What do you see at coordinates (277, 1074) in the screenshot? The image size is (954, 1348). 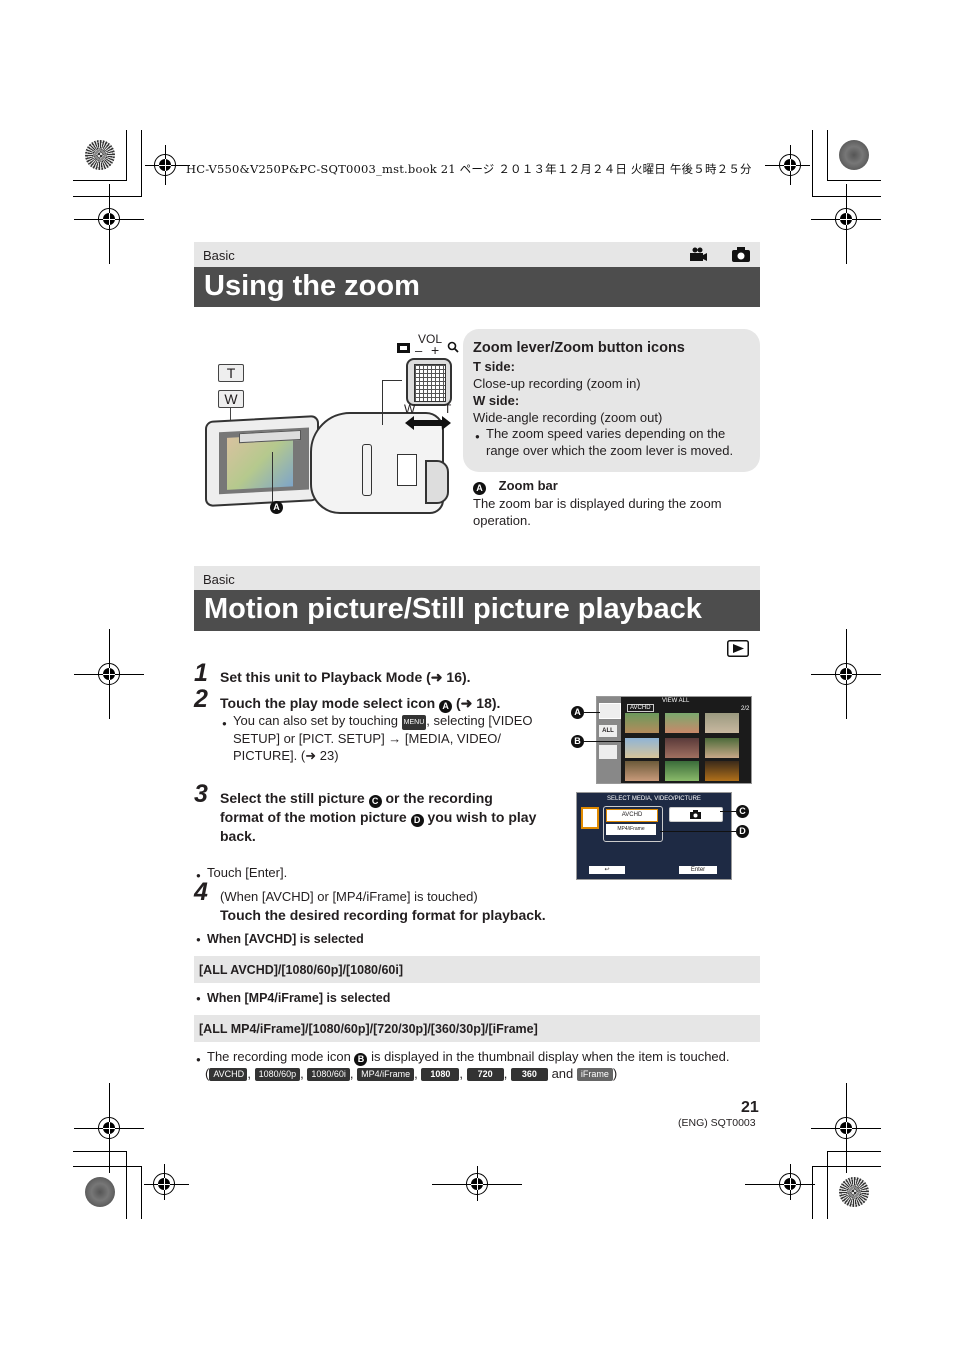 I see `1080-60p-badge: 1080/60p` at bounding box center [277, 1074].